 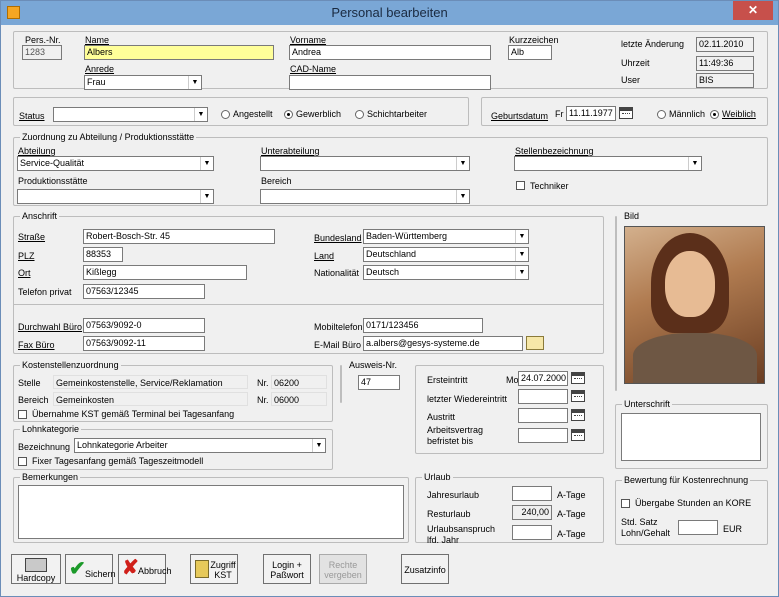 I want to click on kst-bereich-nr-label: Nr., so click(x=263, y=400).